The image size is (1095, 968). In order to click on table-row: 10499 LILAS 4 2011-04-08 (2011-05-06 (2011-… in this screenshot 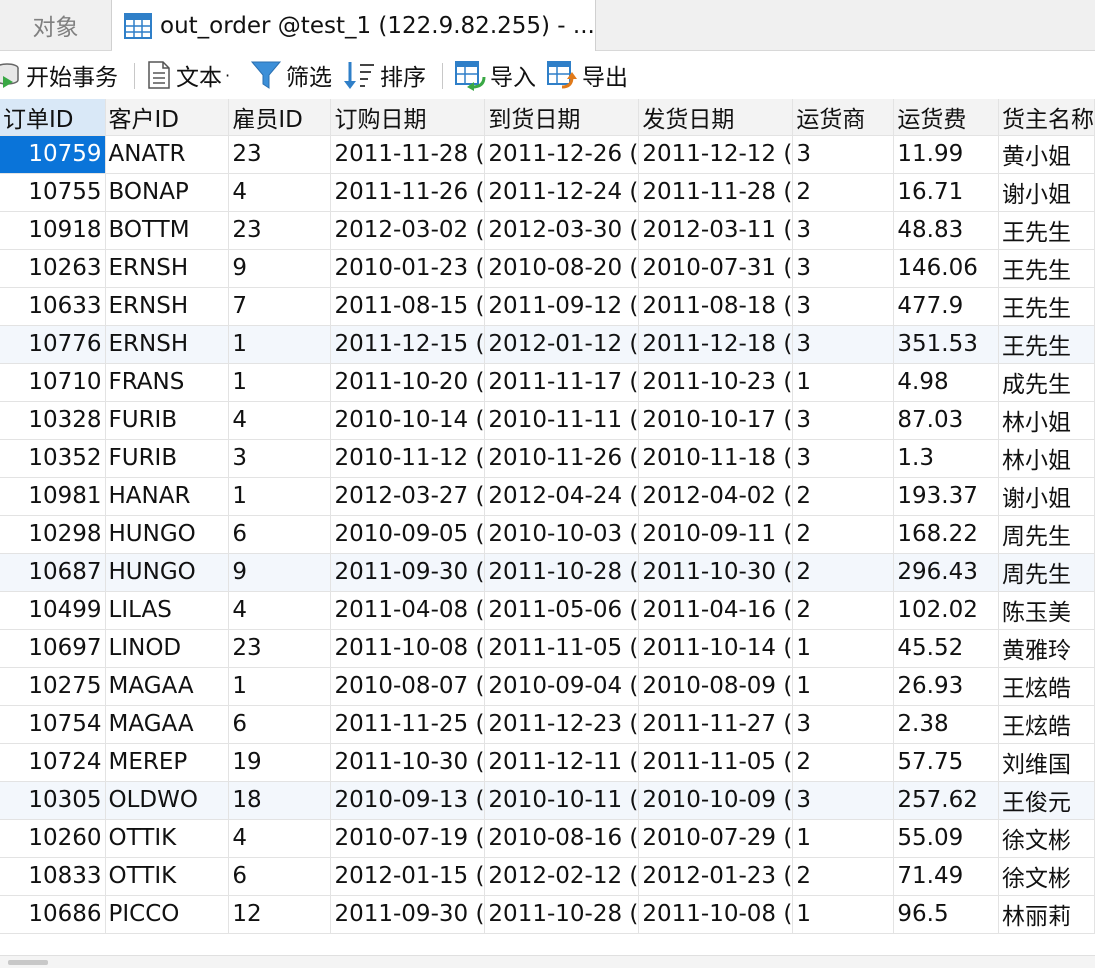, I will do `click(547, 610)`.